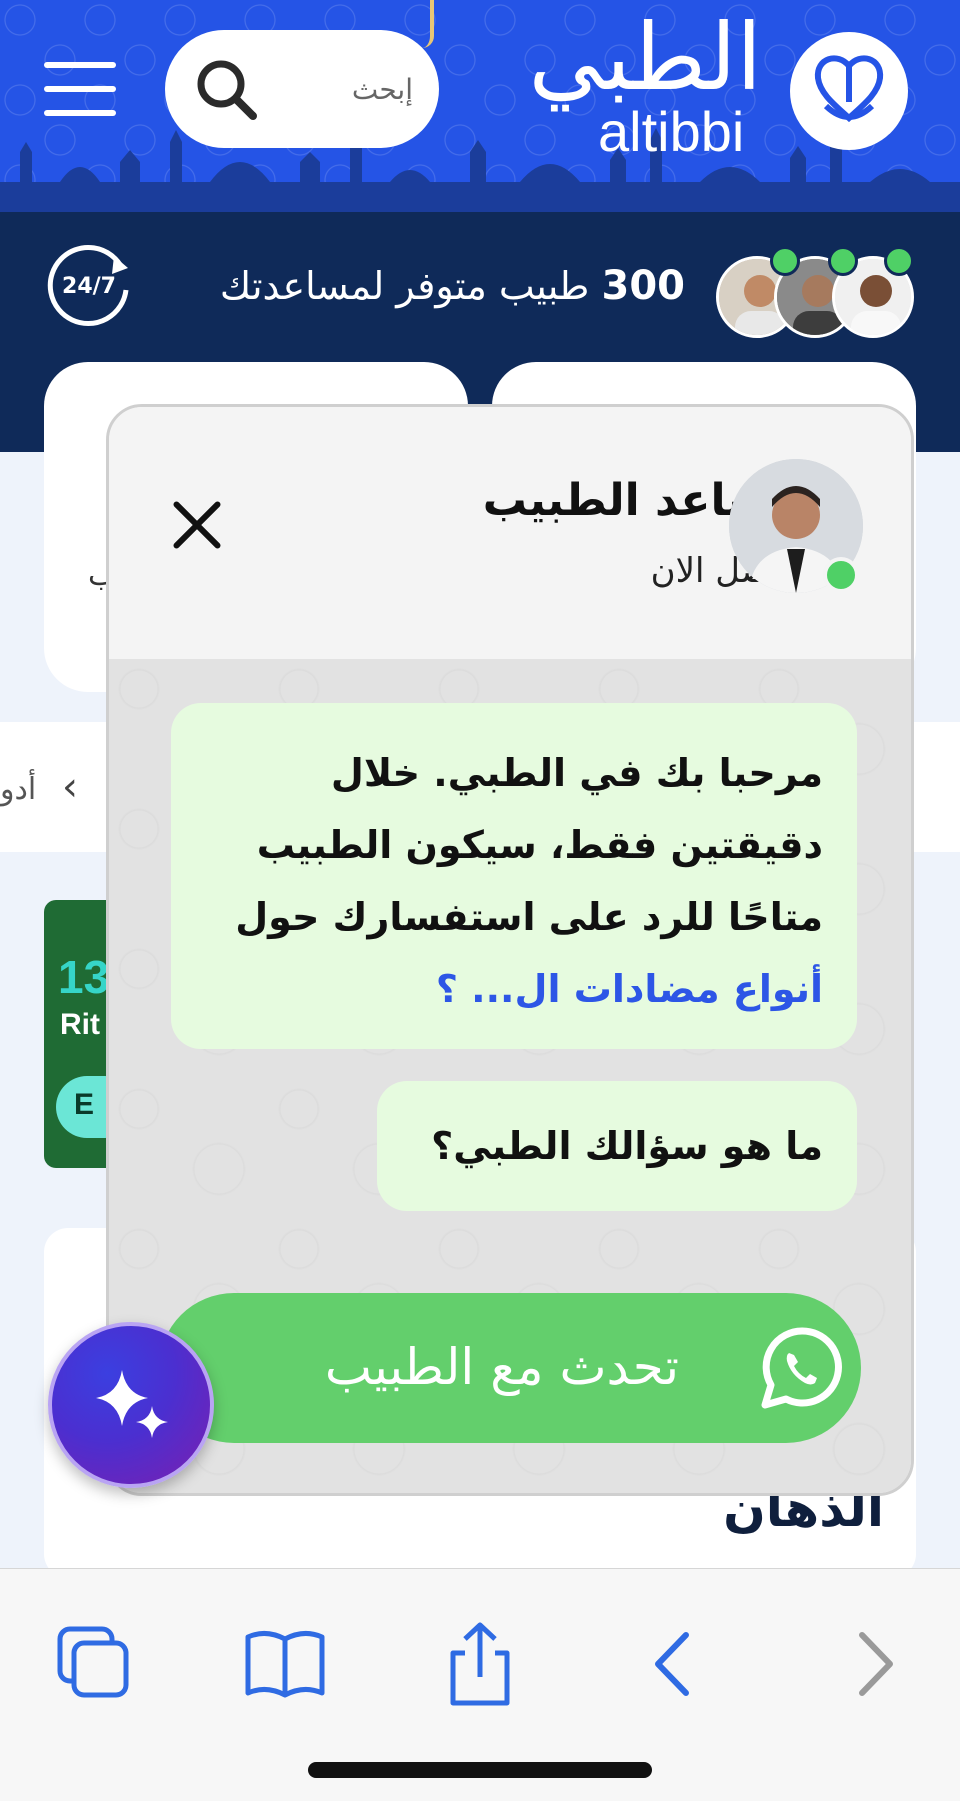 Image resolution: width=960 pixels, height=1801 pixels. I want to click on chat-message-topic-link: أنواع مضادات ال... ؟, so click(629, 989).